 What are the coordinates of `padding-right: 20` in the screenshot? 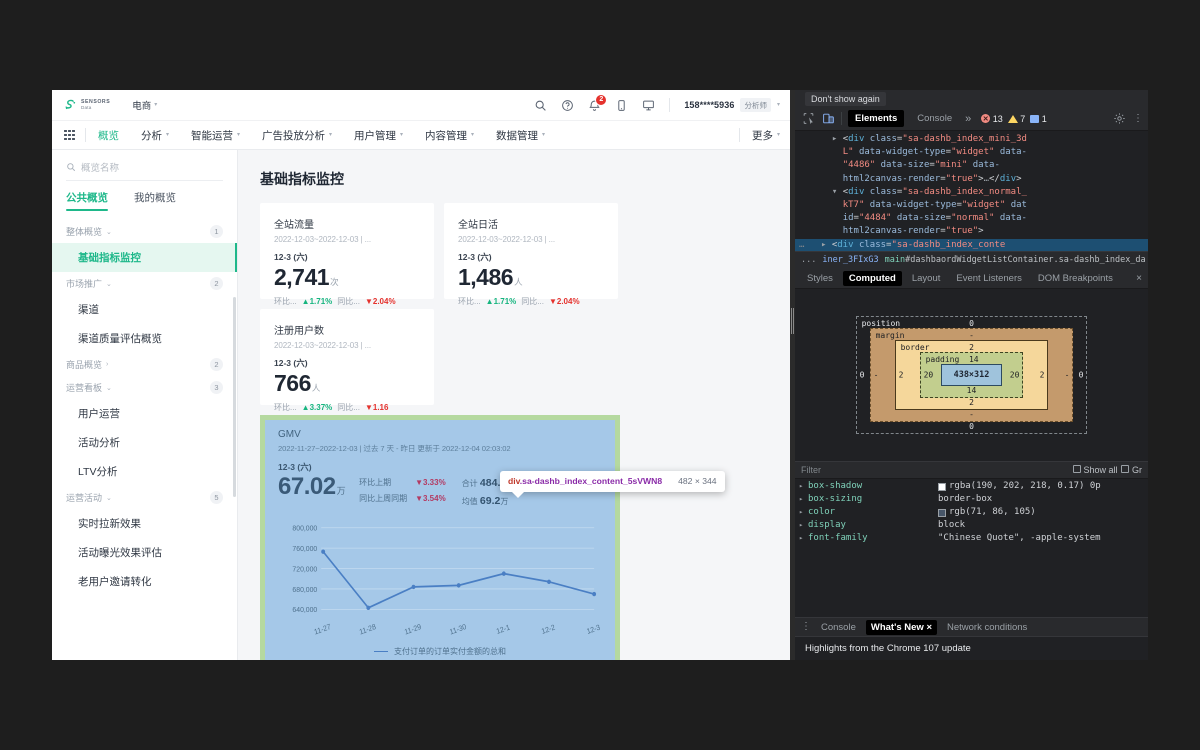 It's located at (1015, 375).